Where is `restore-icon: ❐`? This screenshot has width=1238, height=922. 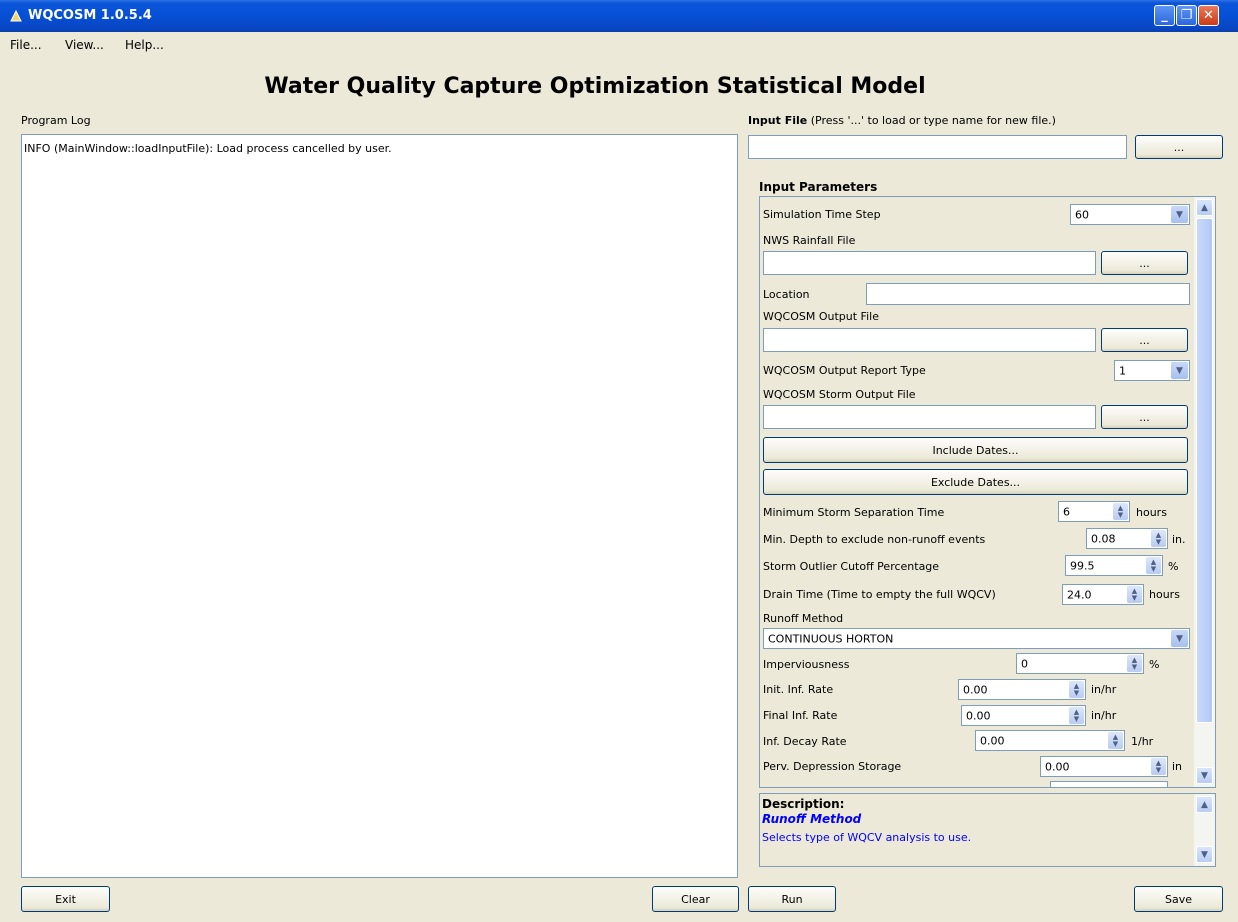 restore-icon: ❐ is located at coordinates (1186, 15).